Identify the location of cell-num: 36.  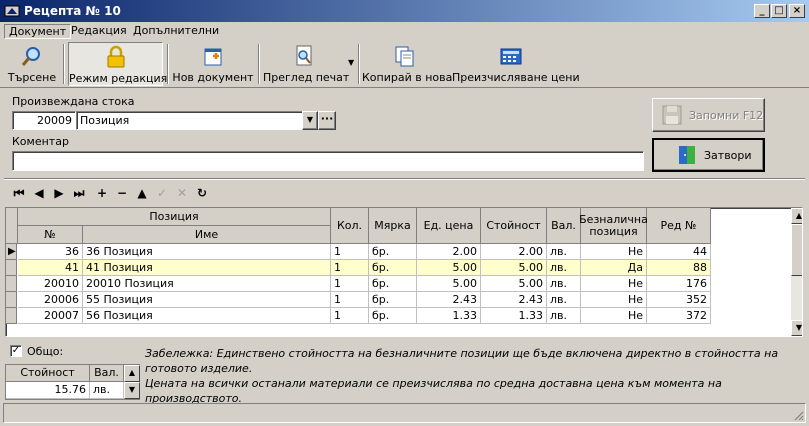
(50, 252).